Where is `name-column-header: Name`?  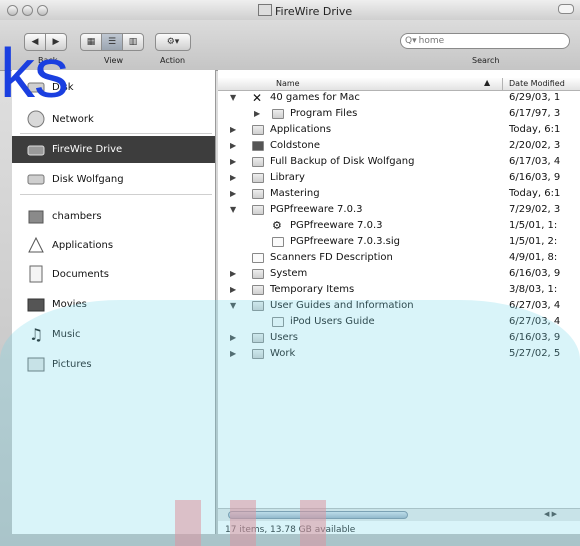 name-column-header: Name is located at coordinates (288, 83).